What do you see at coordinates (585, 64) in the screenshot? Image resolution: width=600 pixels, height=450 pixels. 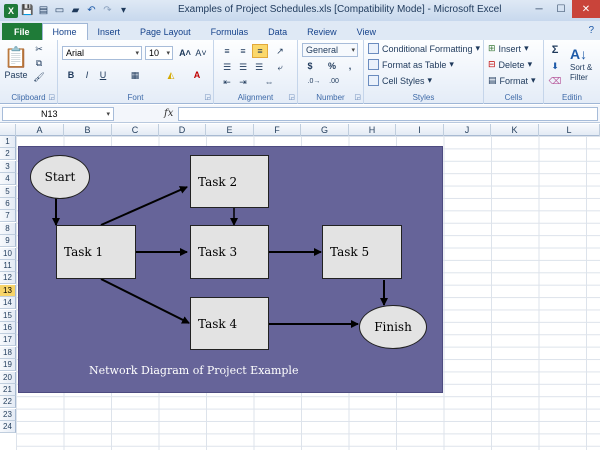 I see `sort-filter-button: A↓ Sort & Filter` at bounding box center [585, 64].